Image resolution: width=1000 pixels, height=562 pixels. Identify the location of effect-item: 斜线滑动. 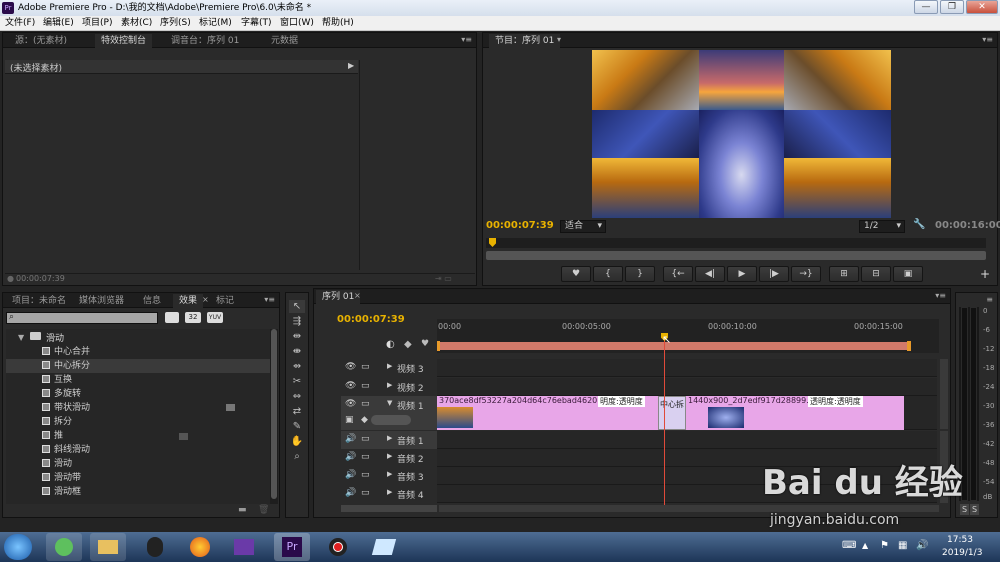
(66, 450).